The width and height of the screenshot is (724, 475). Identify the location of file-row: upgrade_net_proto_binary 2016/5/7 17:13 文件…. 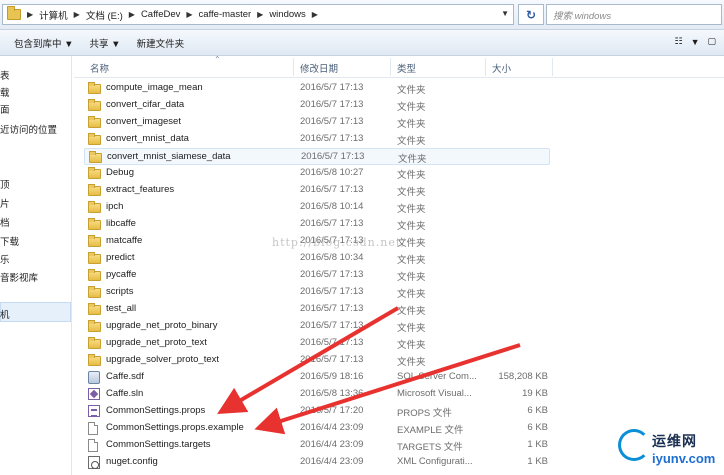
(317, 326).